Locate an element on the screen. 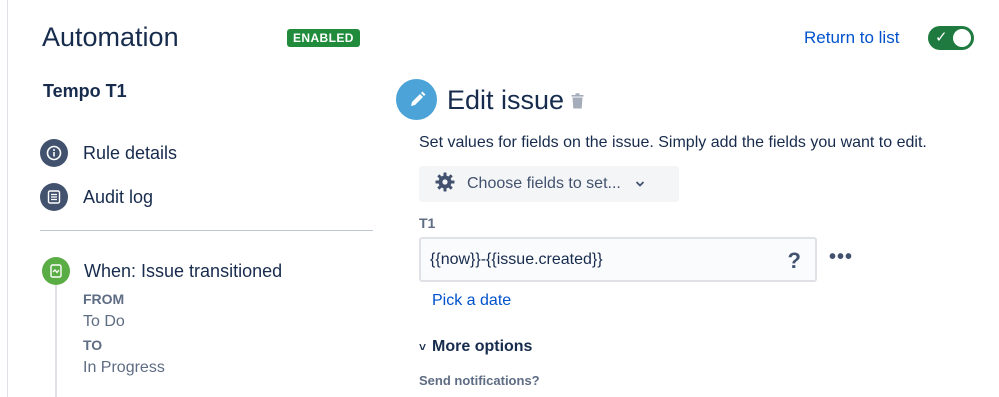 The image size is (999, 397). sidebar-divider is located at coordinates (206, 230).